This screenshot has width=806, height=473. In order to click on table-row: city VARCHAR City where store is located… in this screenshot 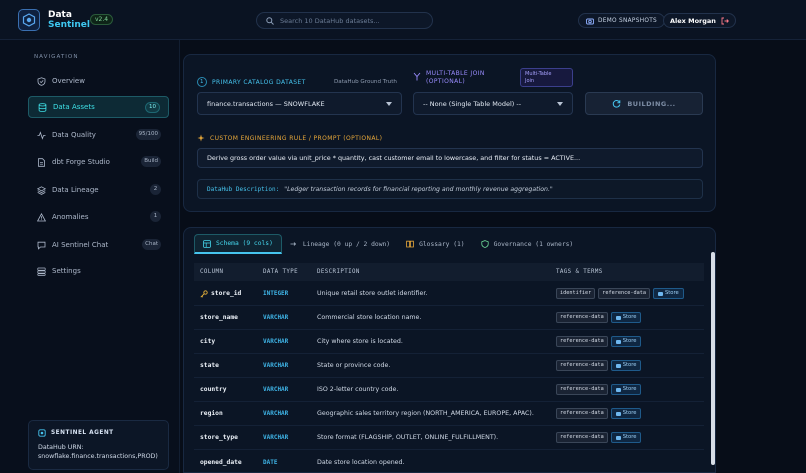, I will do `click(449, 342)`.